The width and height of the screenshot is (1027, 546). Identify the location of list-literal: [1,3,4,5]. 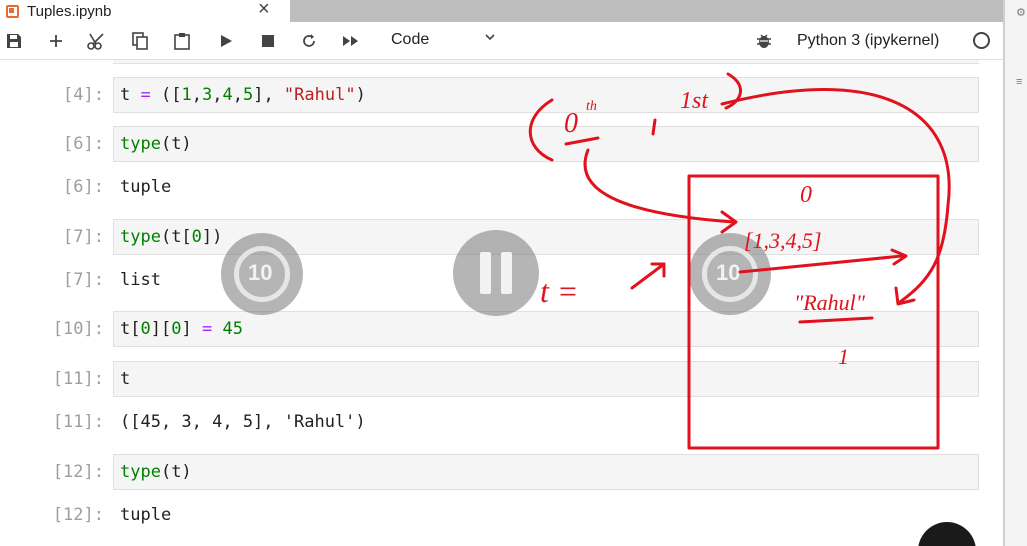
(783, 240).